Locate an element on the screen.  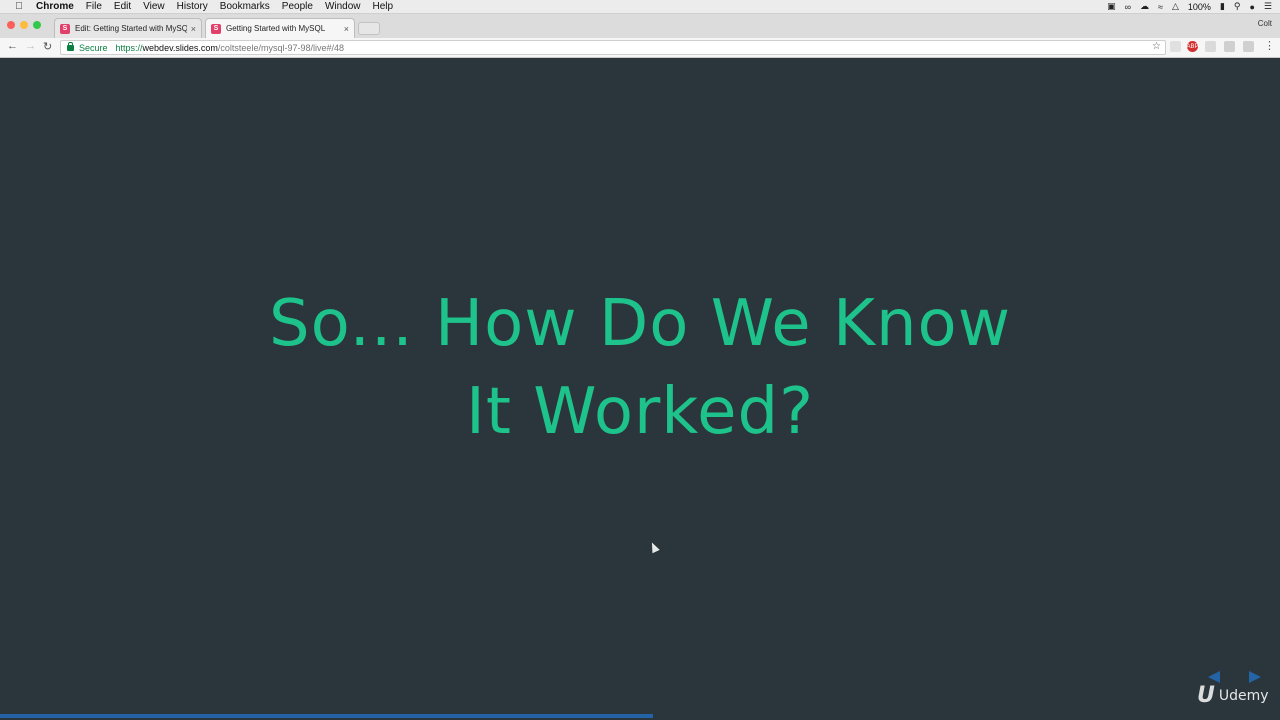
window-controls is located at coordinates (24, 25).